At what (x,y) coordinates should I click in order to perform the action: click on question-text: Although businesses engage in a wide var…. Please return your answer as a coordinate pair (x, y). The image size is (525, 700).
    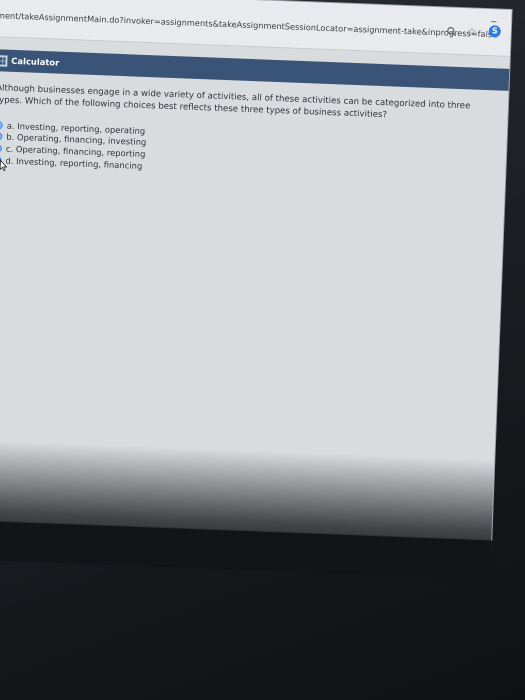
    Looking at the image, I should click on (235, 101).